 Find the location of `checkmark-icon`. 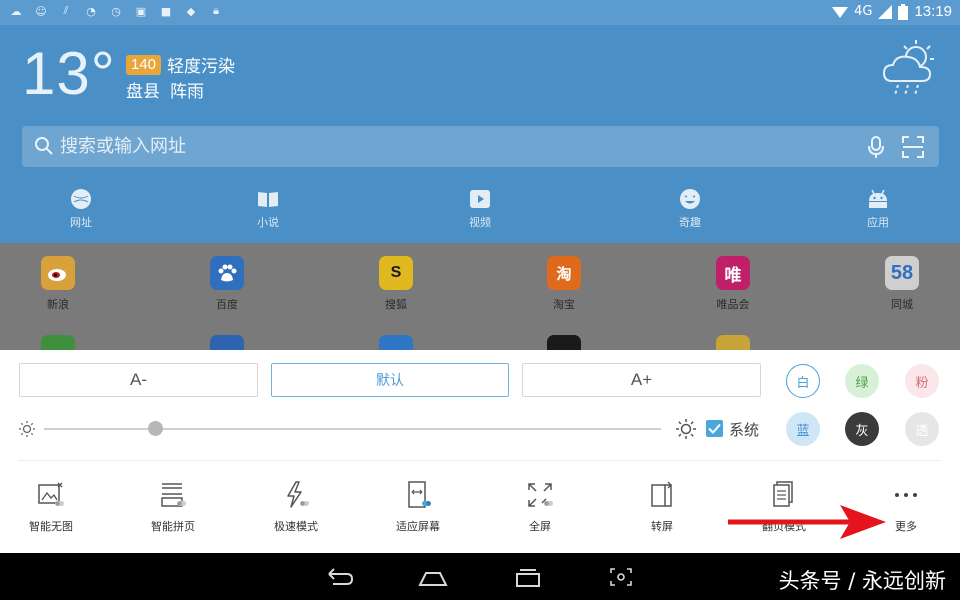

checkmark-icon is located at coordinates (714, 428).